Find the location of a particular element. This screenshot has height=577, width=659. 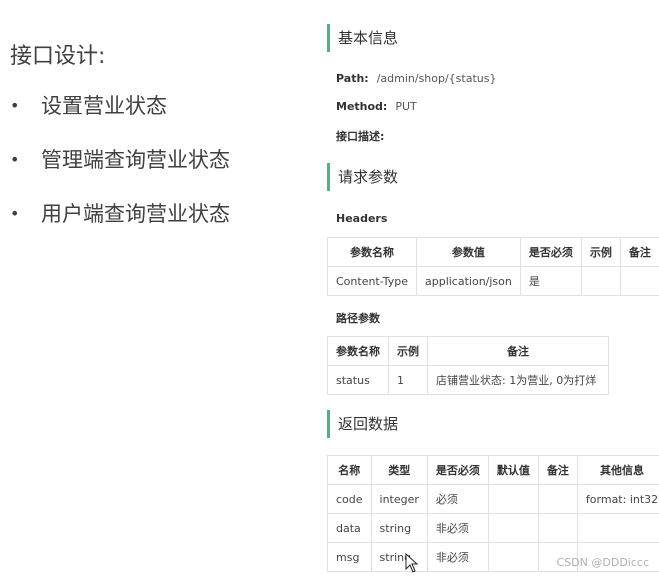

column-header: 其他信息 is located at coordinates (617, 470).